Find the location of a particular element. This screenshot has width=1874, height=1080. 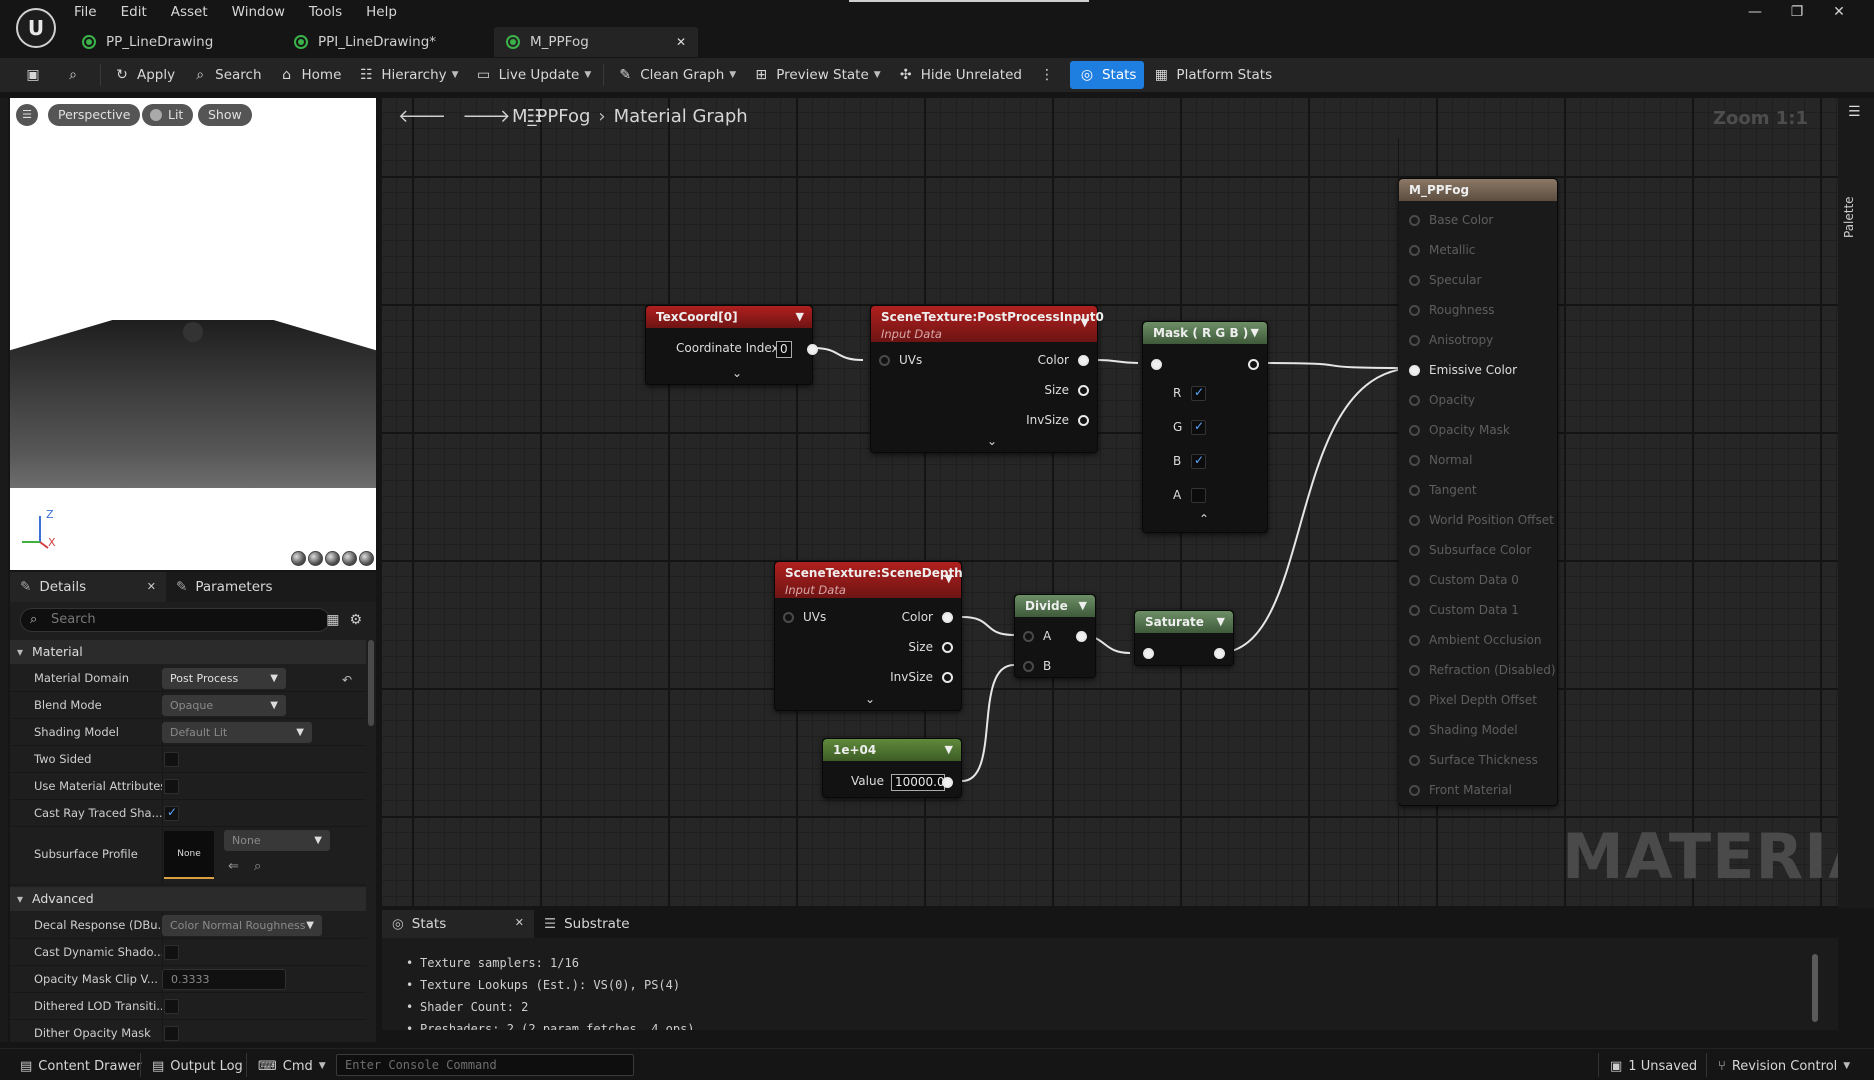

tab-pp-linedrawing: PP_LineDrawing is located at coordinates (176, 42).